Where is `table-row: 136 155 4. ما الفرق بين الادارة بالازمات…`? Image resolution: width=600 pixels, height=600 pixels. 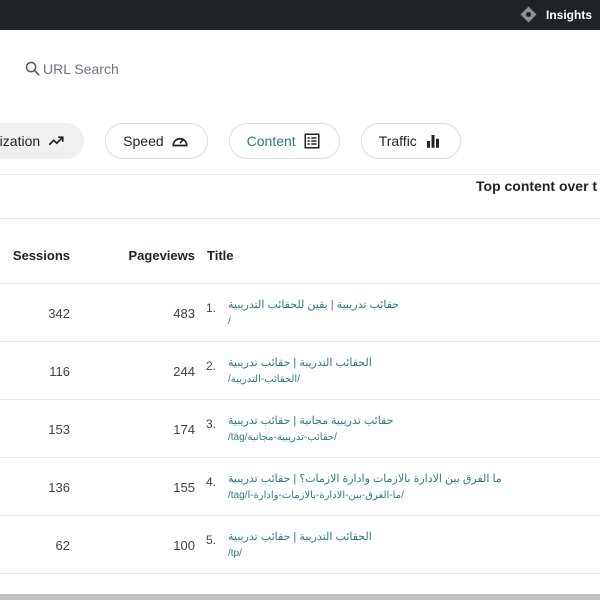 table-row: 136 155 4. ما الفرق بين الادارة بالازمات… is located at coordinates (300, 486).